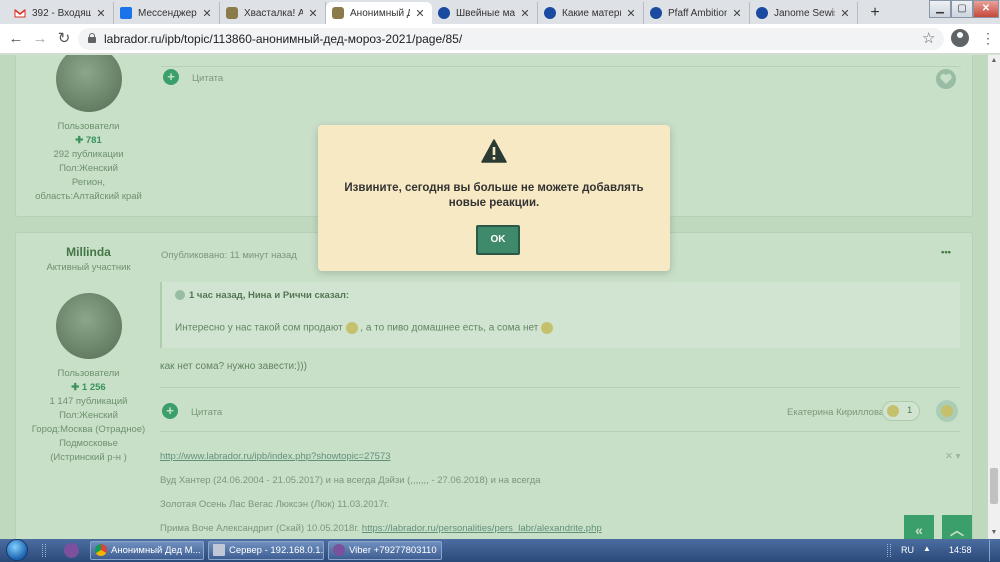  Describe the element at coordinates (907, 550) in the screenshot. I see `language-indicator: RU` at that location.